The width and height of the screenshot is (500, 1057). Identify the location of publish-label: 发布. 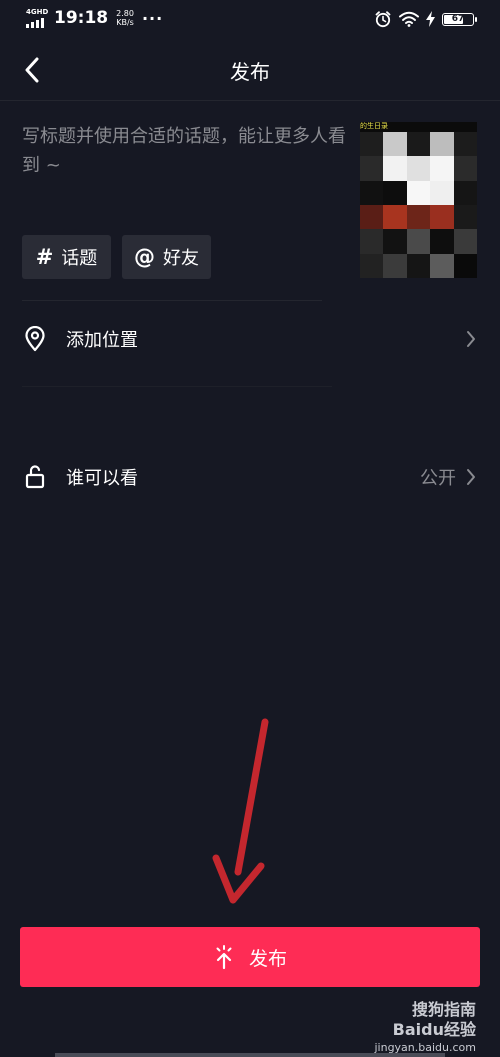
(267, 958).